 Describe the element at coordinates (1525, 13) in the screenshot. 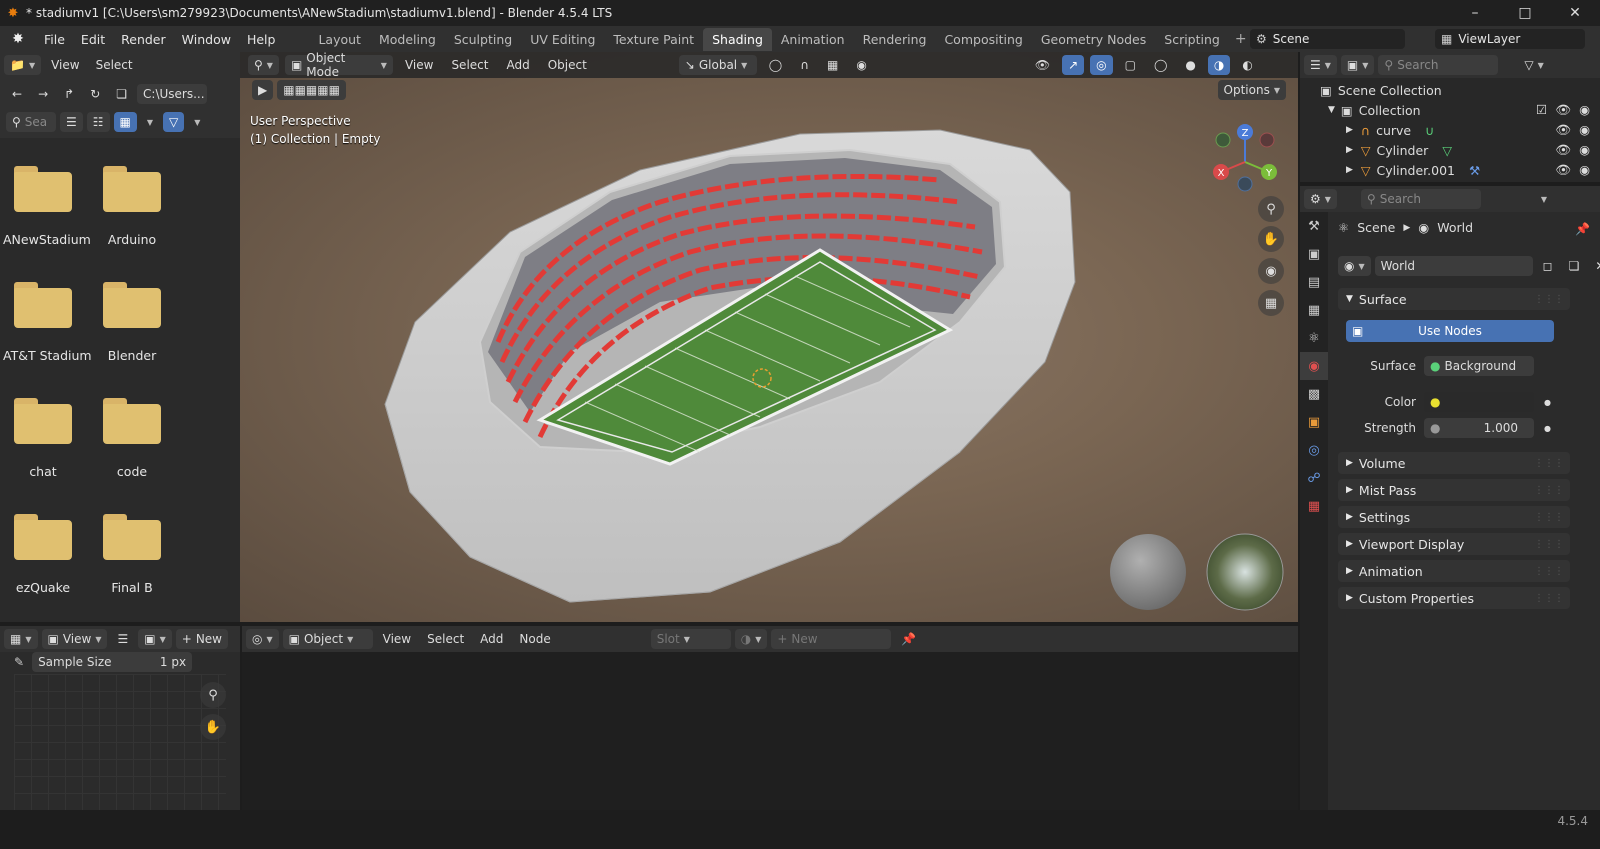

I see `maximize-button: □` at that location.